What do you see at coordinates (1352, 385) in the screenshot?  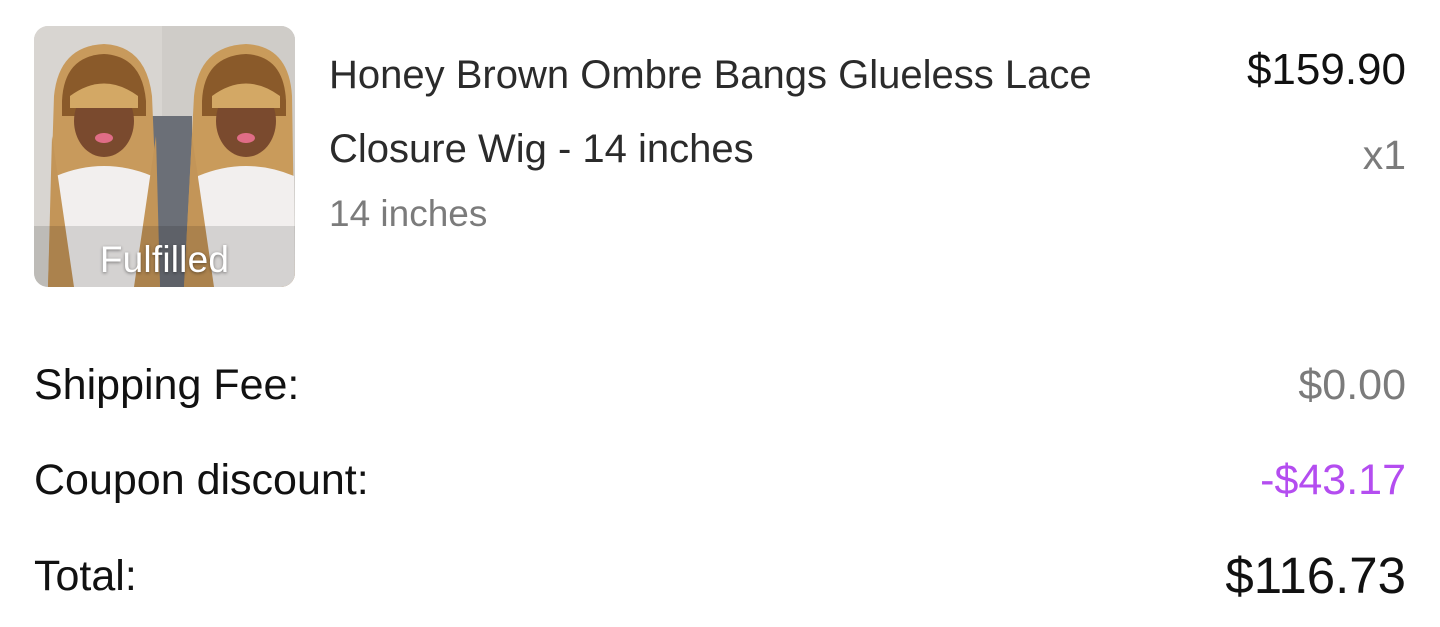 I see `shipping-fee-value: $0.00` at bounding box center [1352, 385].